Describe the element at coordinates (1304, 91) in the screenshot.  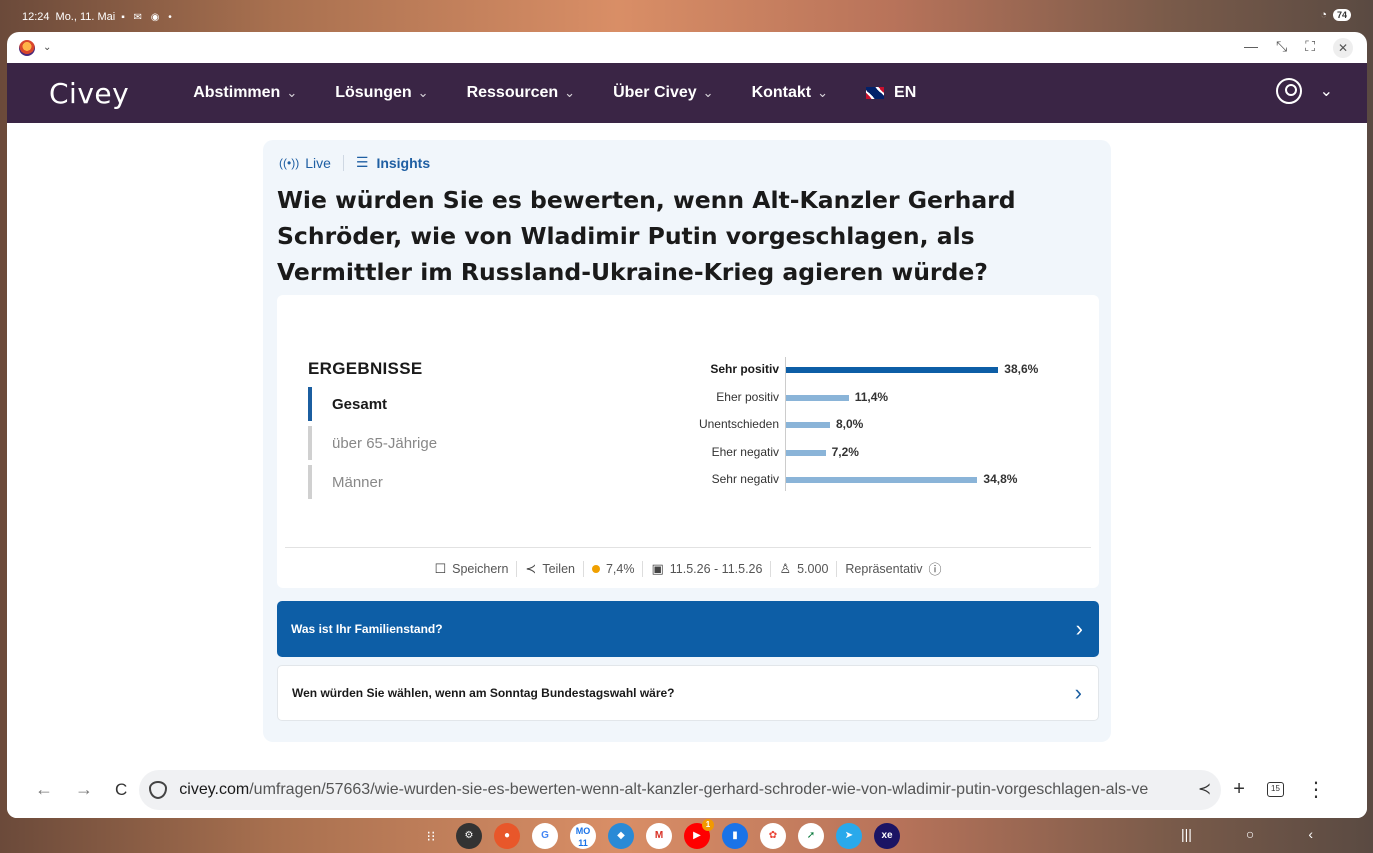
I see `account-menu: ⌄` at that location.